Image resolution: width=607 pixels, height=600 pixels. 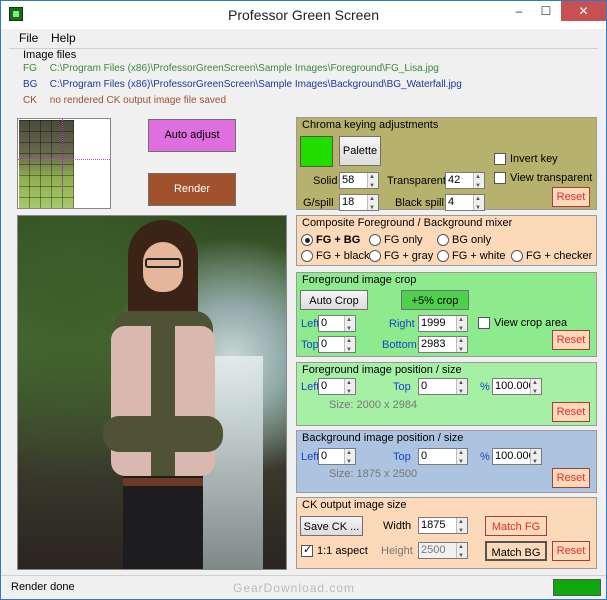 I want to click on radio-fg-gray, so click(x=375, y=256).